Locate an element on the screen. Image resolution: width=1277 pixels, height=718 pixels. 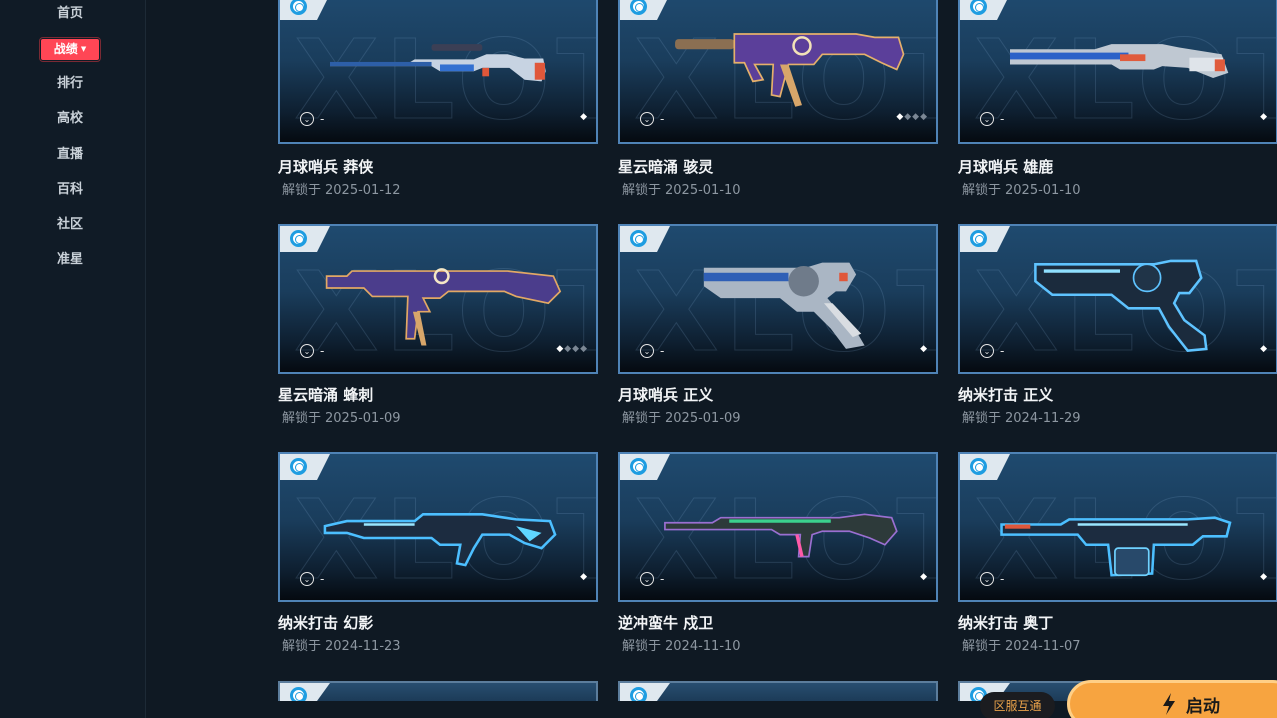
sidebar-item-wiki: 百科 is located at coordinates (70, 190).